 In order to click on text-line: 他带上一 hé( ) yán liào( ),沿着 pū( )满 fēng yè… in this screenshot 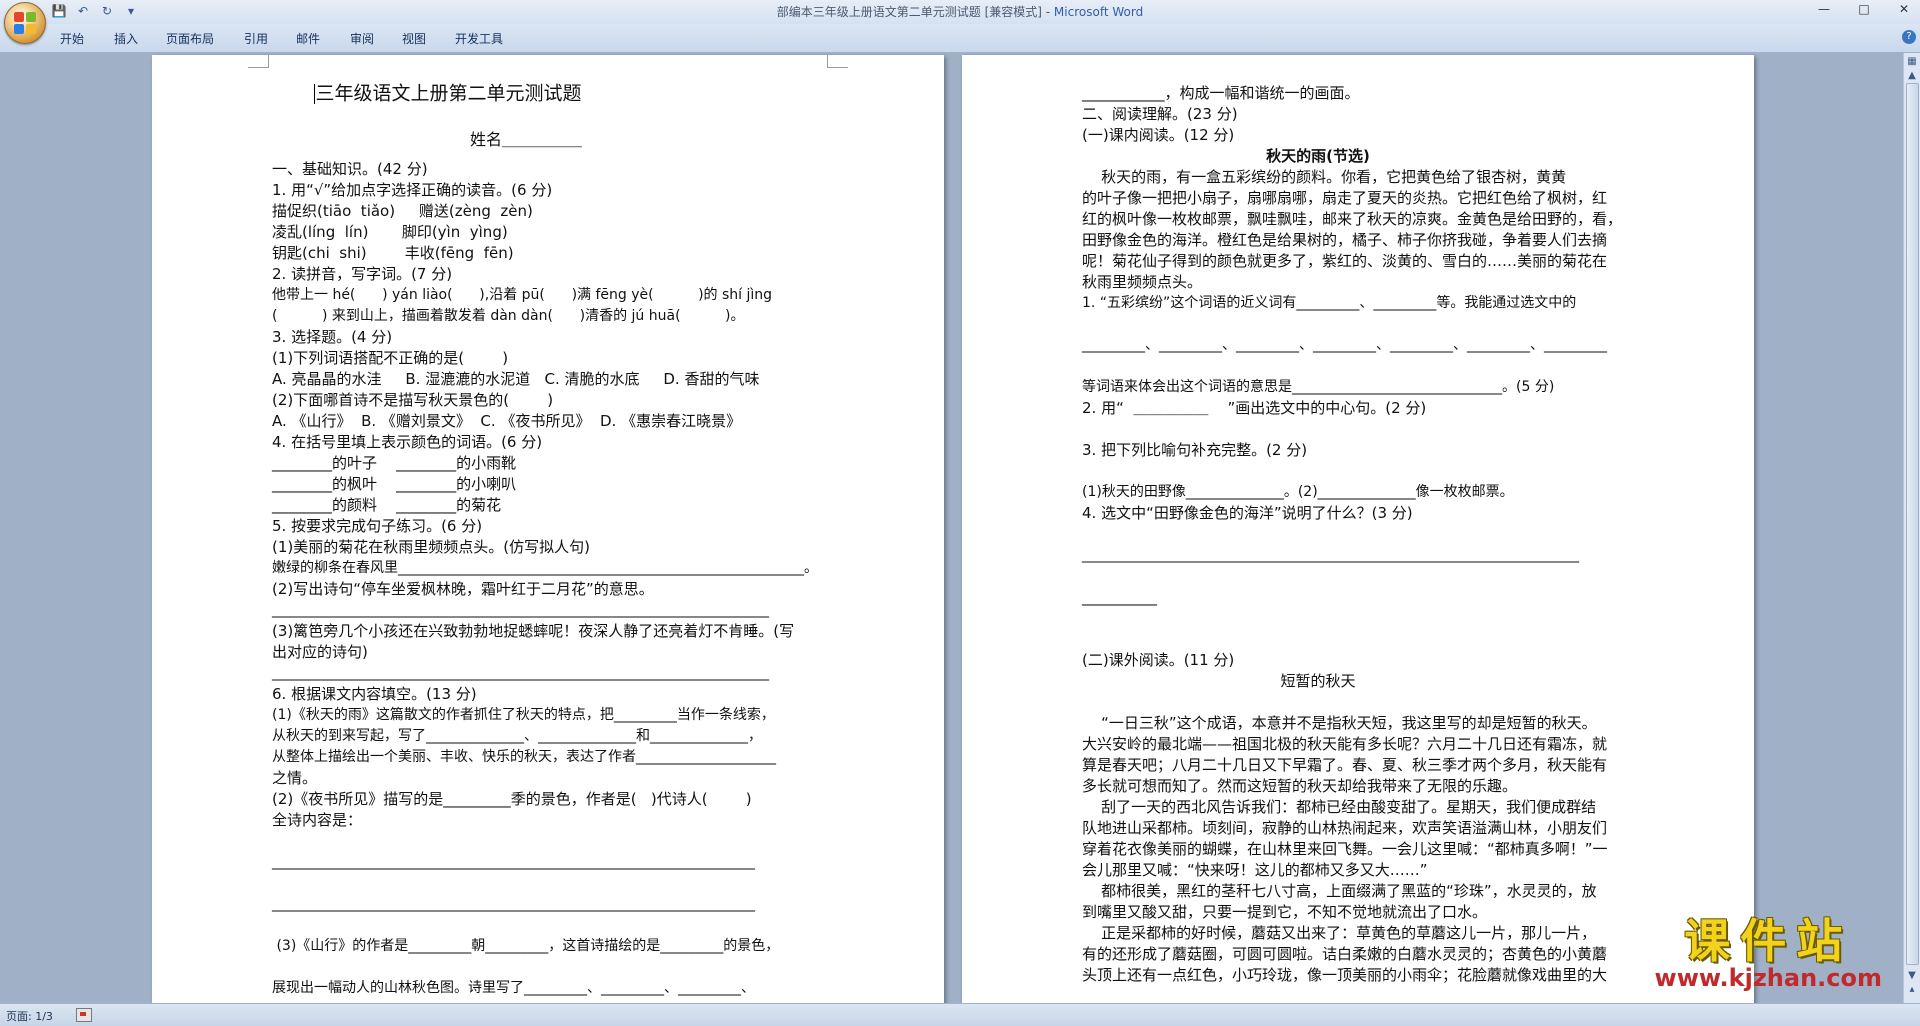, I will do `click(522, 295)`.